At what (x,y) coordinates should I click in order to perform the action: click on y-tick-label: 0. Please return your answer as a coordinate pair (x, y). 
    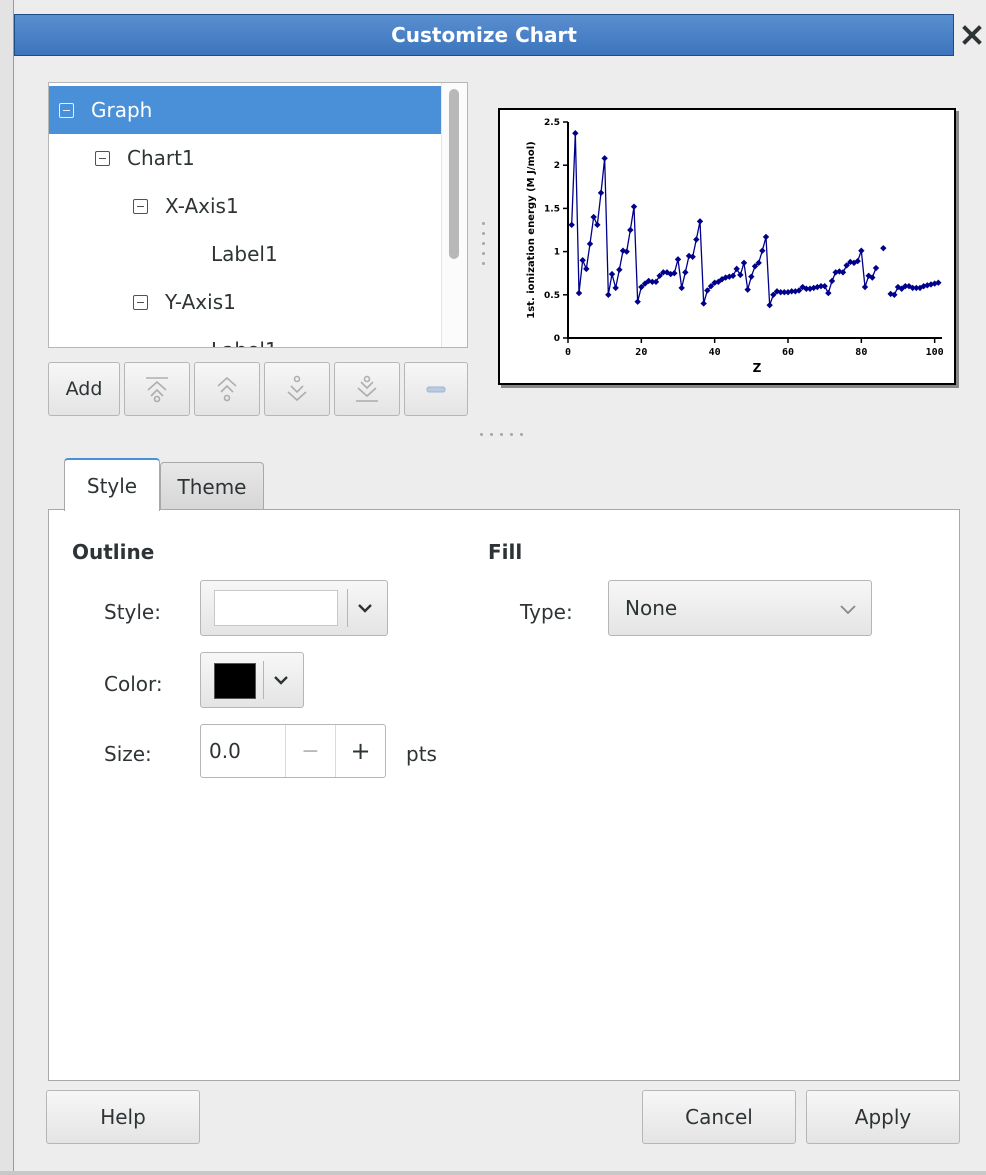
    Looking at the image, I should click on (557, 339).